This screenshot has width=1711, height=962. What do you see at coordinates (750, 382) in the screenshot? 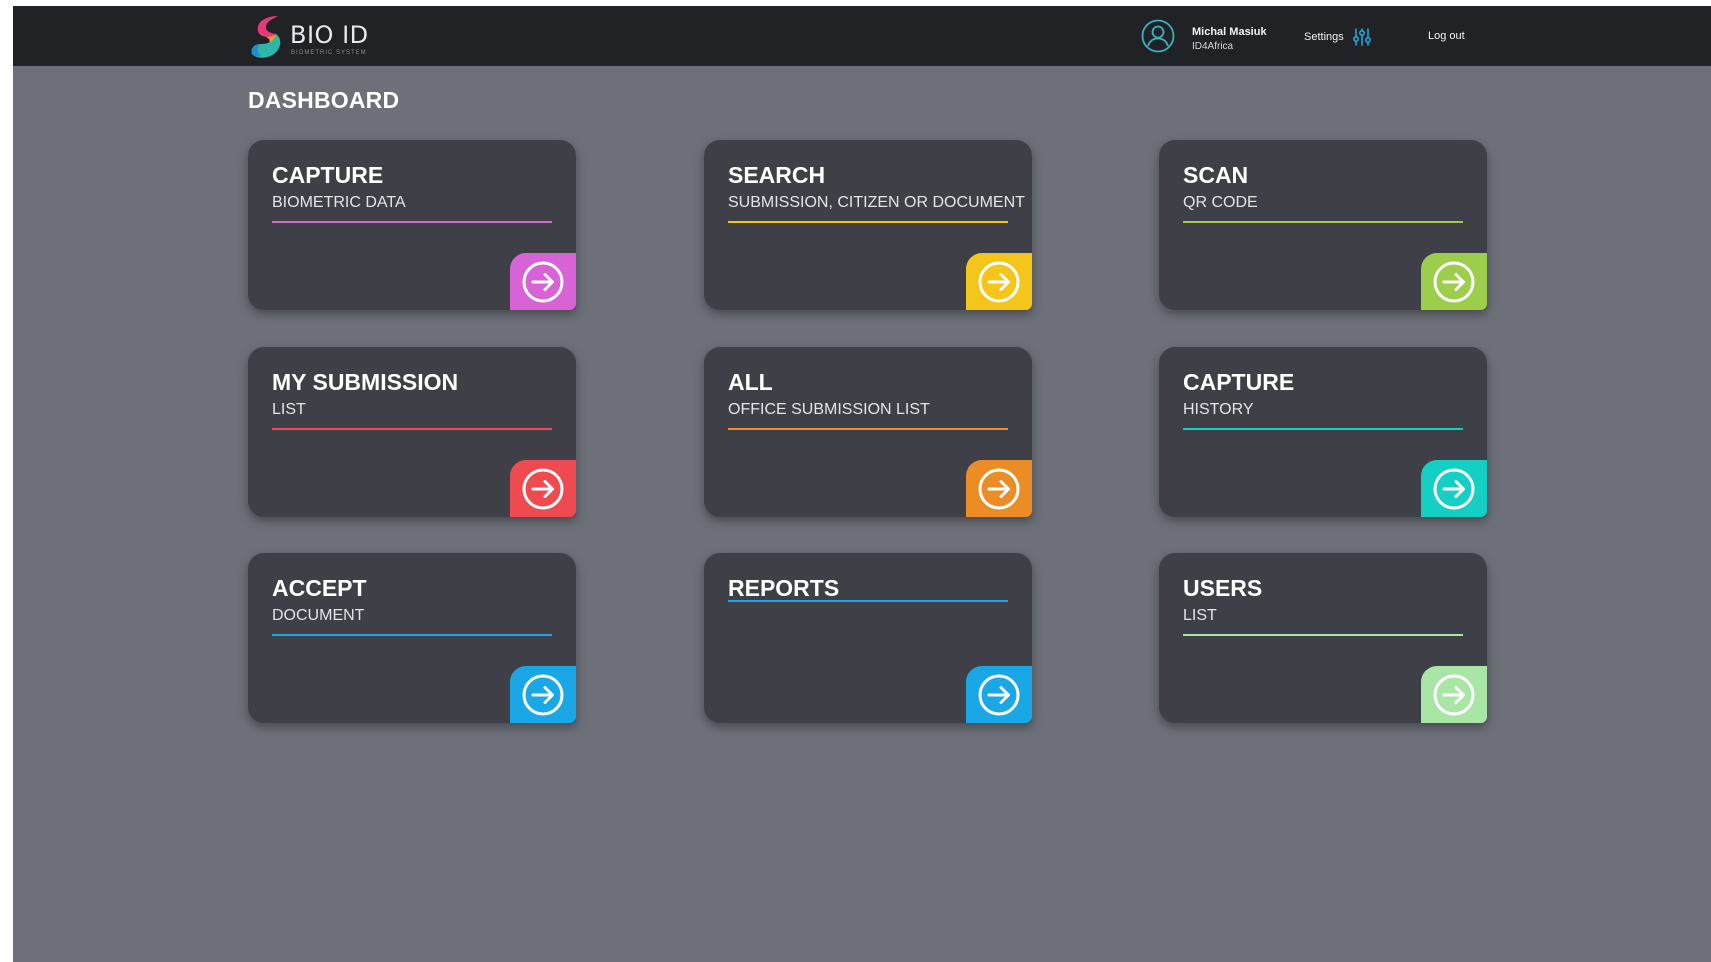
I see `card-title: ALL` at bounding box center [750, 382].